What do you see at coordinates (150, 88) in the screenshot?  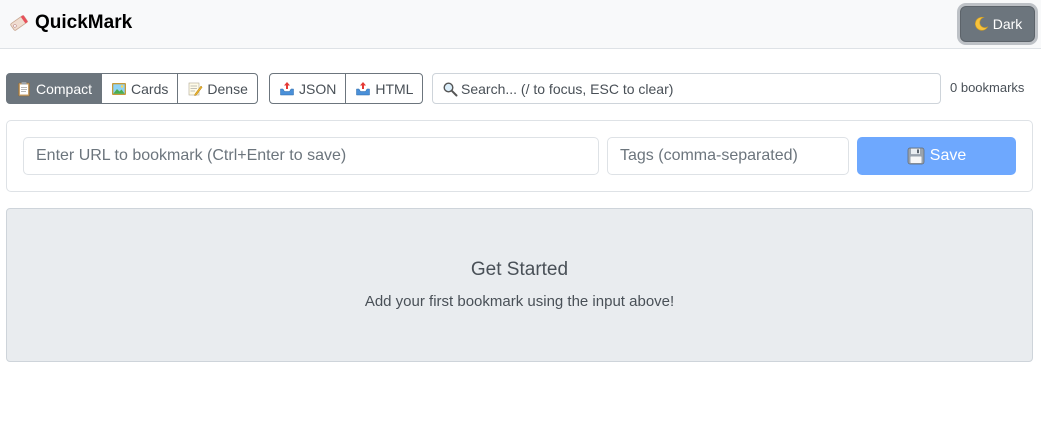 I see `view-cards-label: Cards` at bounding box center [150, 88].